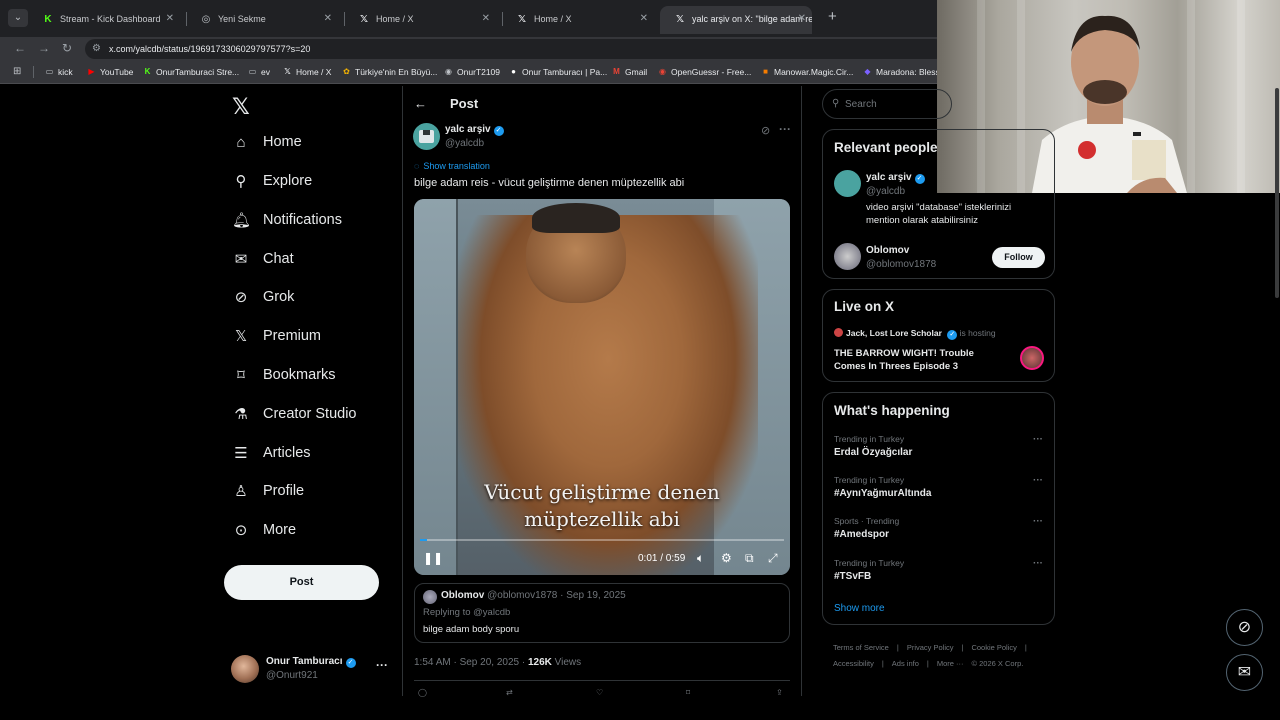 The image size is (1280, 720). What do you see at coordinates (259, 72) in the screenshot?
I see `bookmark-item: ▭ ev` at bounding box center [259, 72].